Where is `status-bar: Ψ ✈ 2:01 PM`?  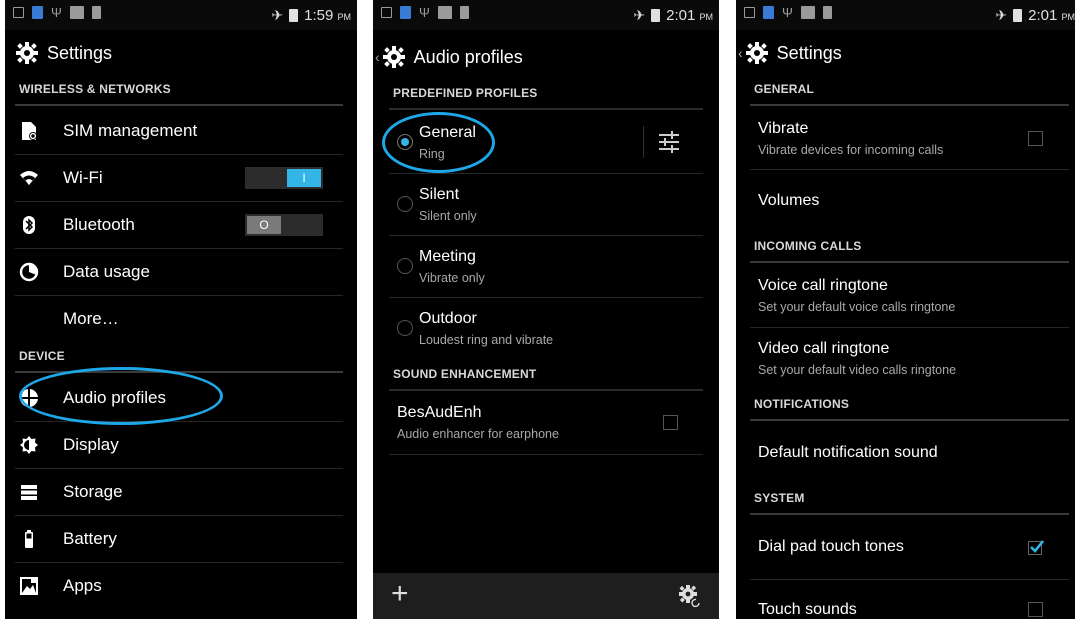
status-bar: Ψ ✈ 2:01 PM is located at coordinates (546, 15).